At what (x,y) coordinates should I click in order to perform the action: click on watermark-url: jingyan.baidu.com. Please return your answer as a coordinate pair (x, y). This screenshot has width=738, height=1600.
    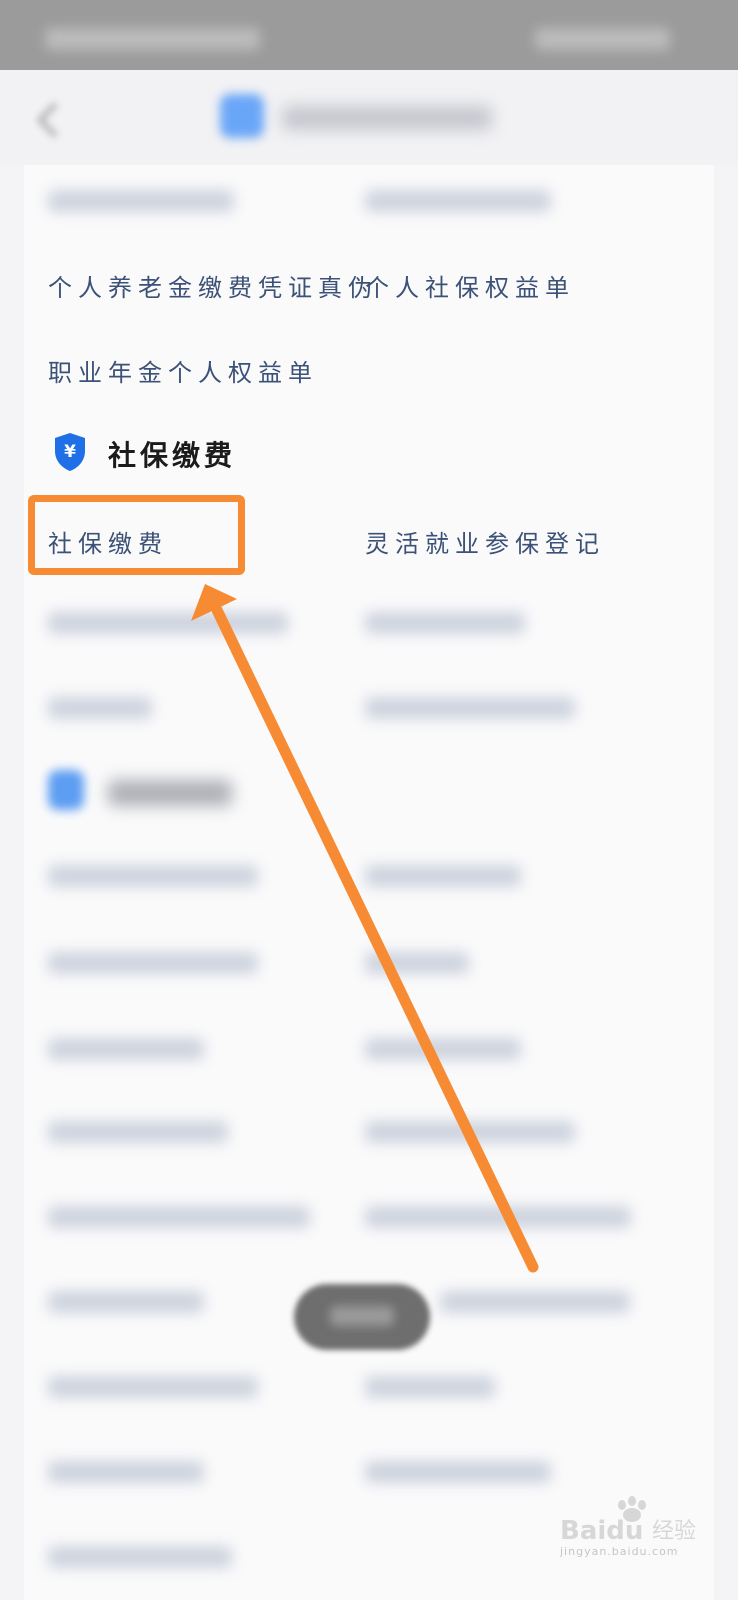
    Looking at the image, I should click on (619, 1551).